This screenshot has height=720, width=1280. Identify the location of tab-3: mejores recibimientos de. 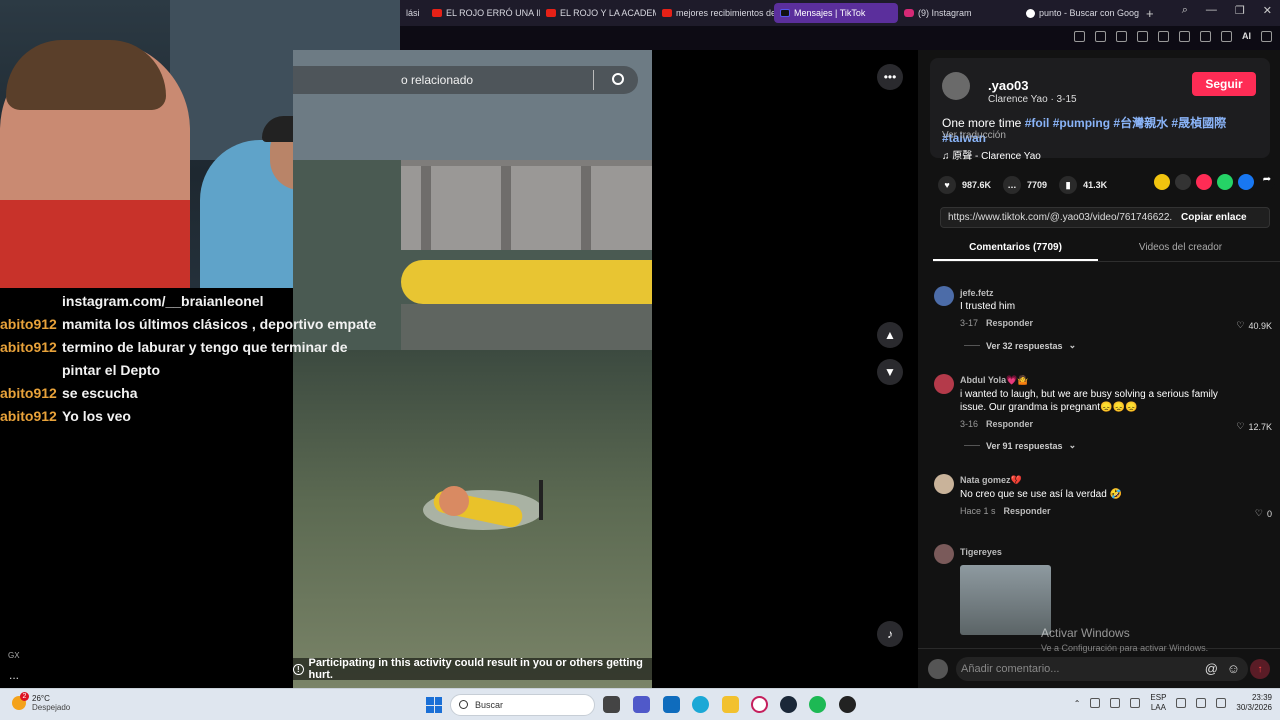
(715, 13).